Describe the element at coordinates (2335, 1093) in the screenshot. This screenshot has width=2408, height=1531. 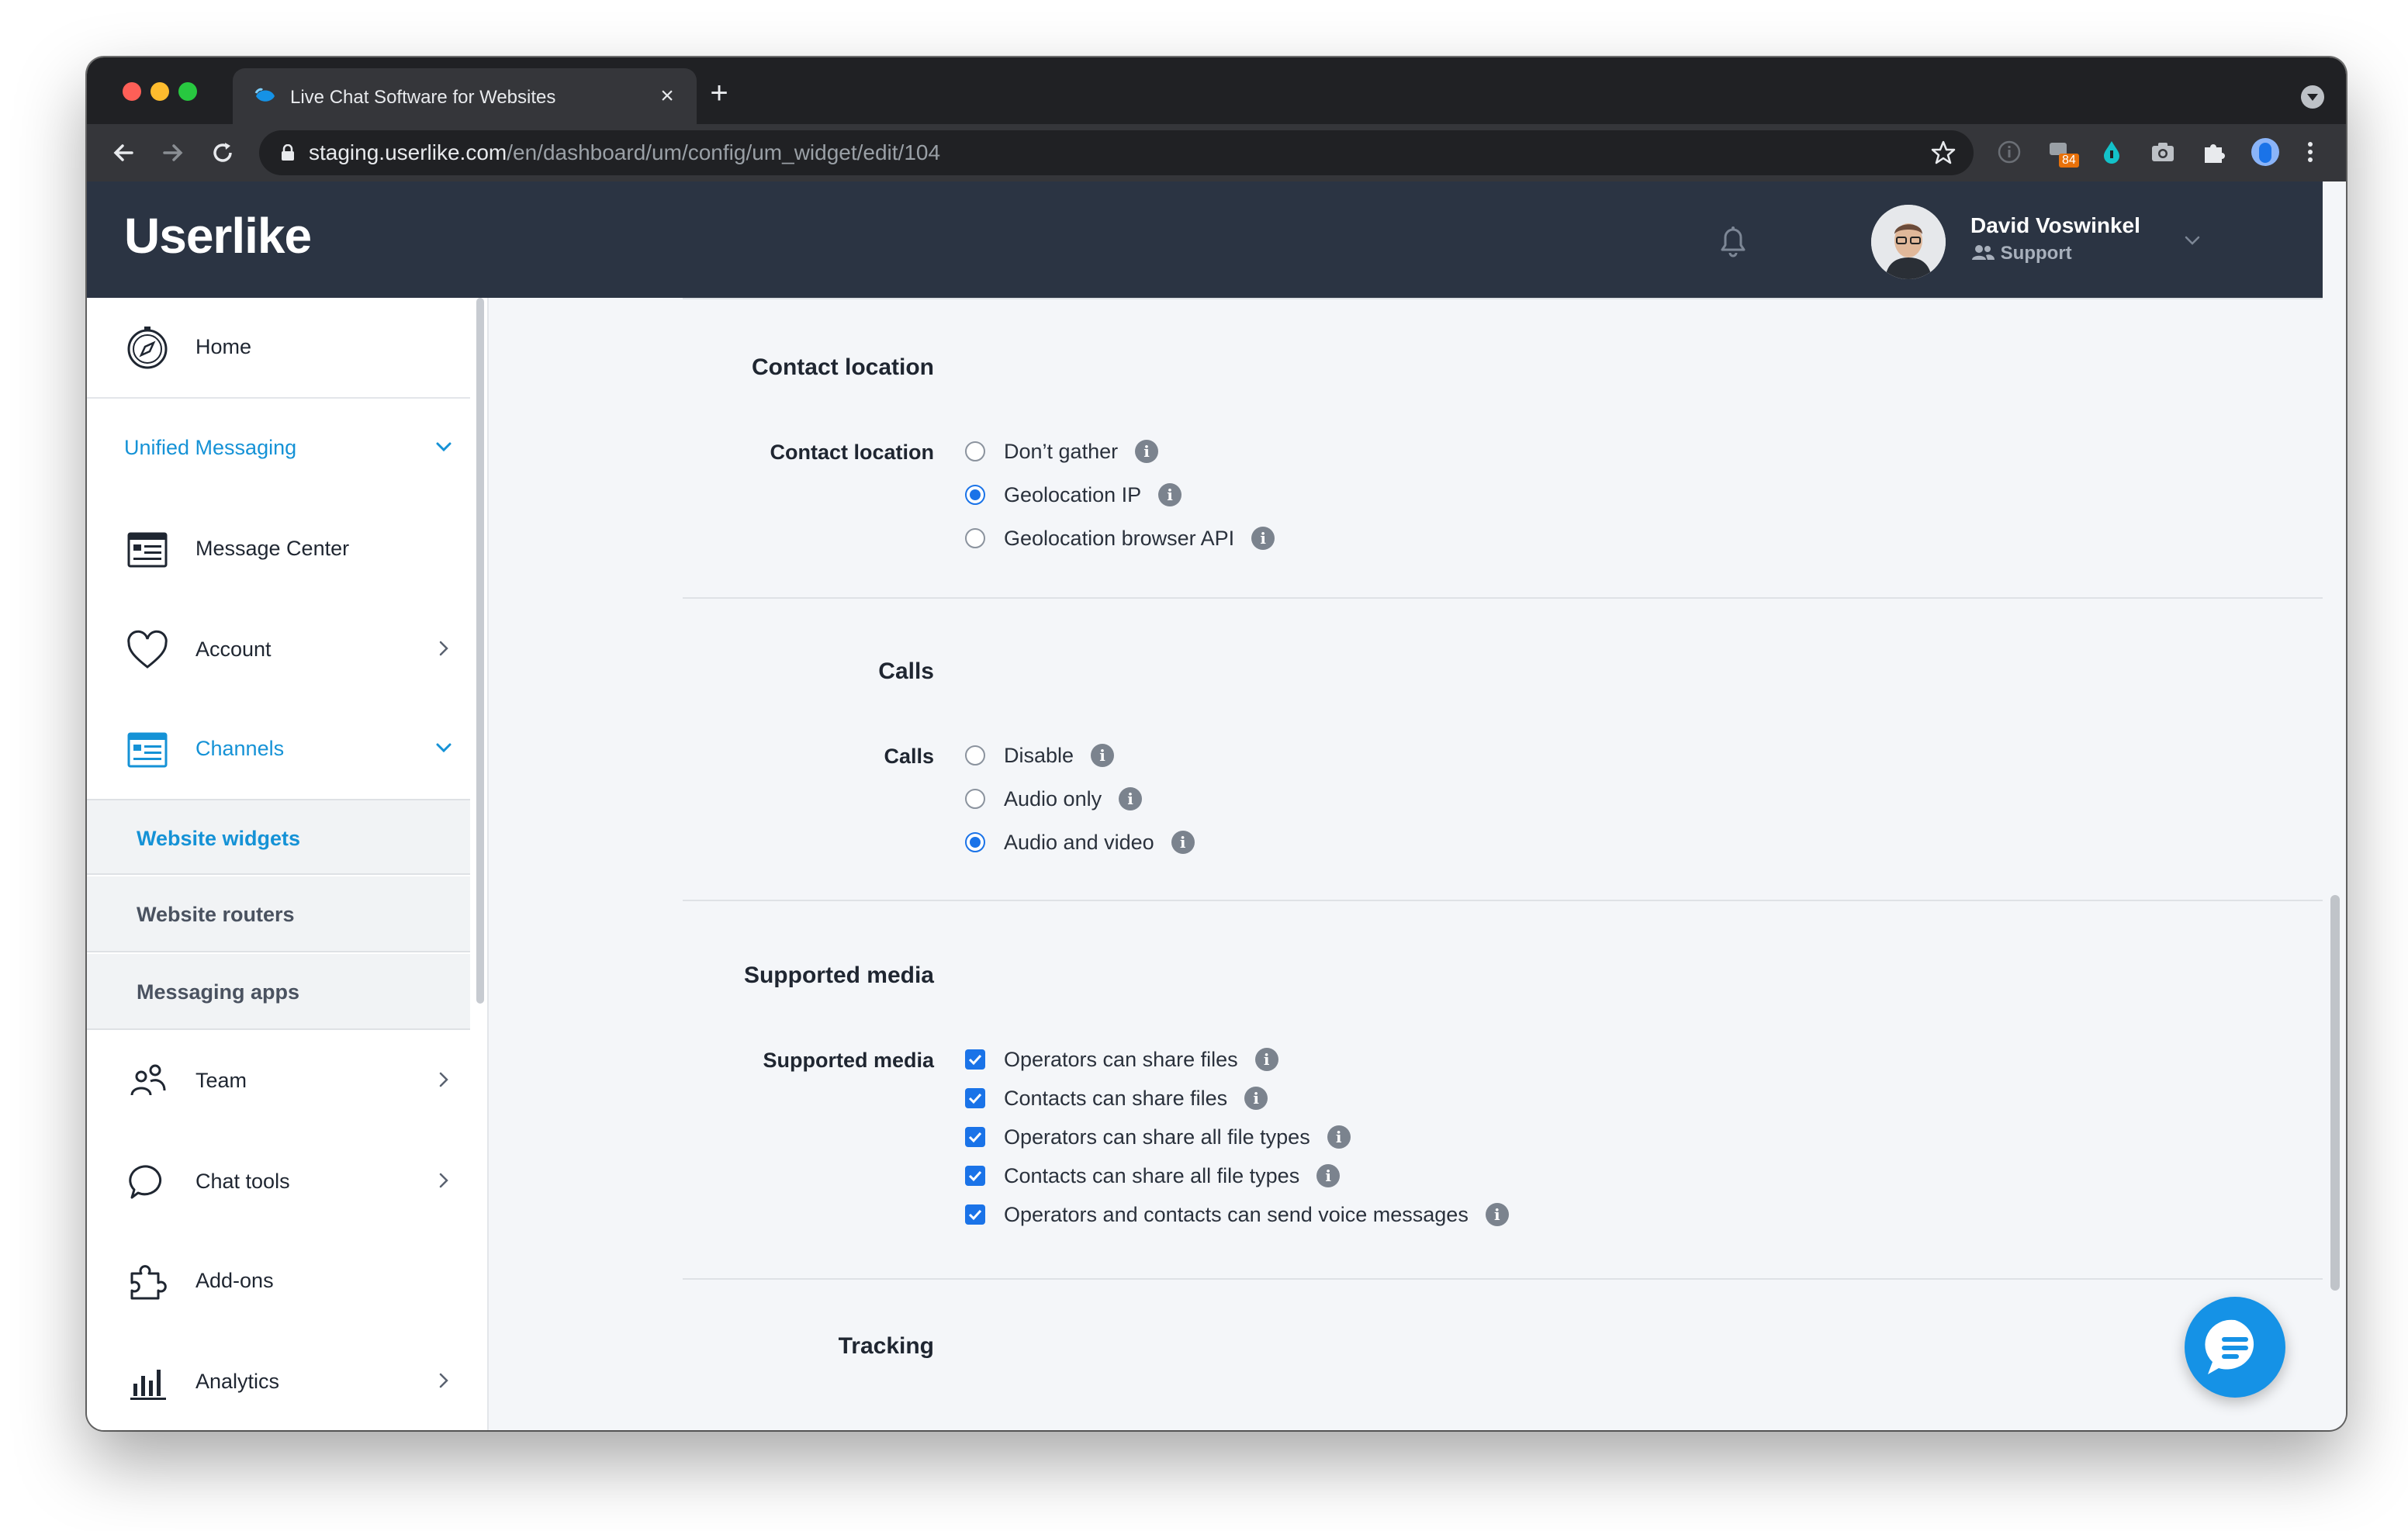
I see `page-scrollbar-thumb` at that location.